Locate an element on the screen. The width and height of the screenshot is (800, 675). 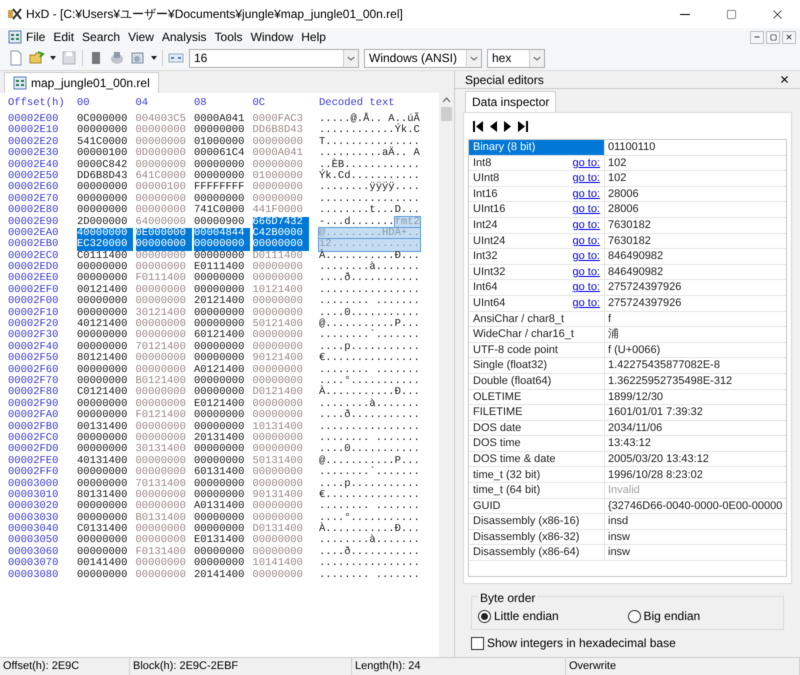
panel-tab: Data inspector is located at coordinates (510, 101).